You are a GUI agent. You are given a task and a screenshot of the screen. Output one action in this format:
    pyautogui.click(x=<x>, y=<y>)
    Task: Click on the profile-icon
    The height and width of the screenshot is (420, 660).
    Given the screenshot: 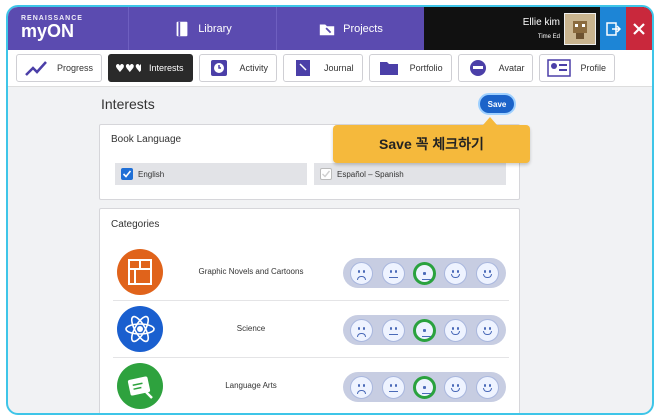 What is the action you would take?
    pyautogui.click(x=559, y=68)
    